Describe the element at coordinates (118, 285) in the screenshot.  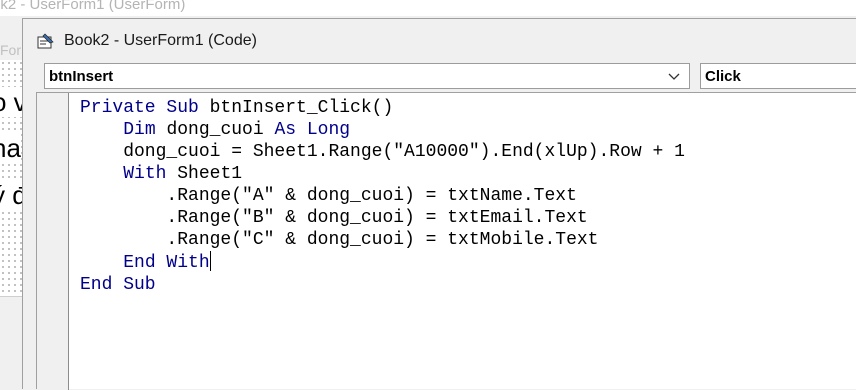
I see `code-keyword: End Sub` at that location.